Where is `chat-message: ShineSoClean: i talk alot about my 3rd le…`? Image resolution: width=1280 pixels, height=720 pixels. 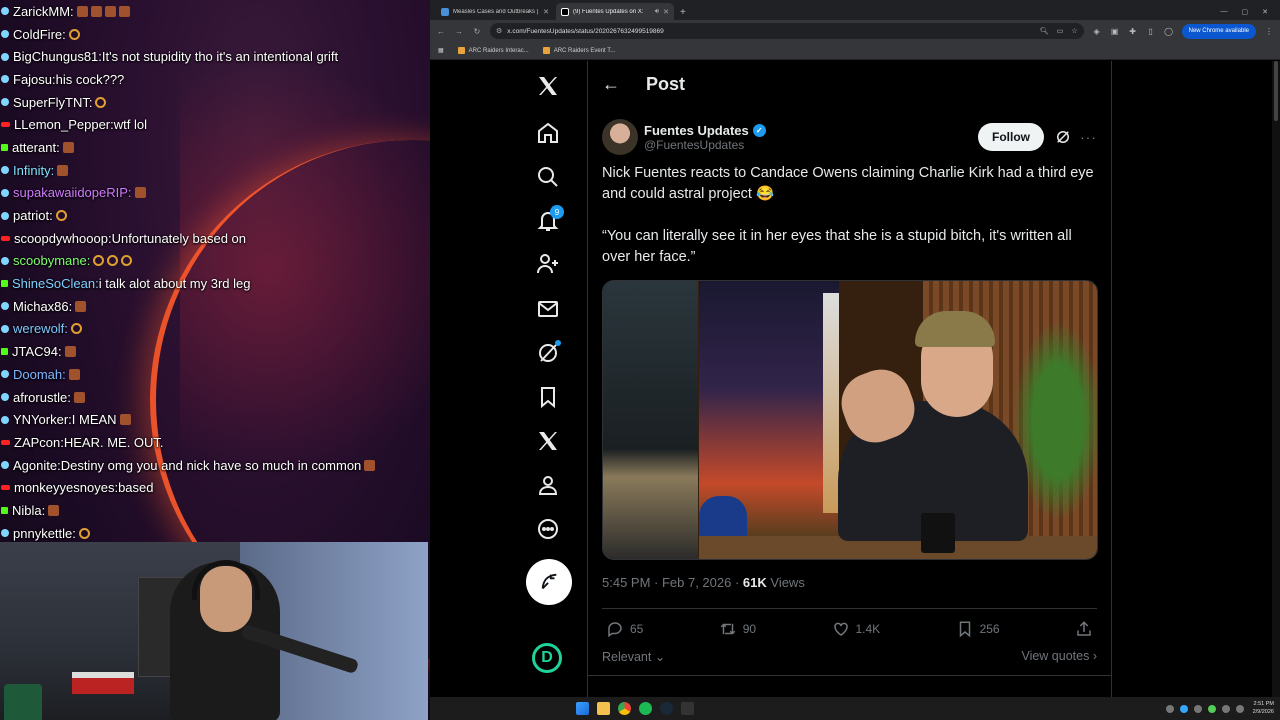
chat-message: ShineSoClean: i talk alot about my 3rd le… is located at coordinates (215, 283).